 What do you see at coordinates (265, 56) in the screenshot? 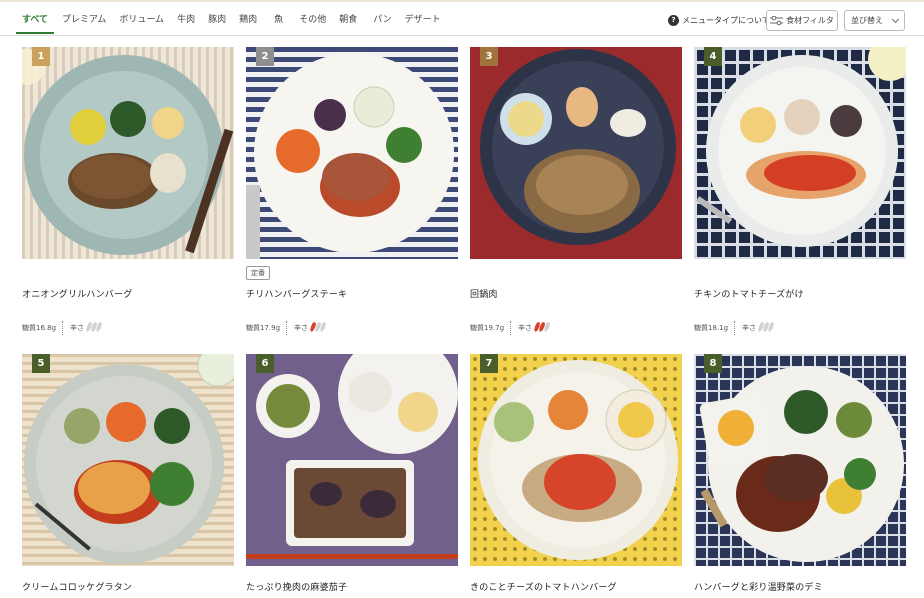
I see `rank-badge: 2` at bounding box center [265, 56].